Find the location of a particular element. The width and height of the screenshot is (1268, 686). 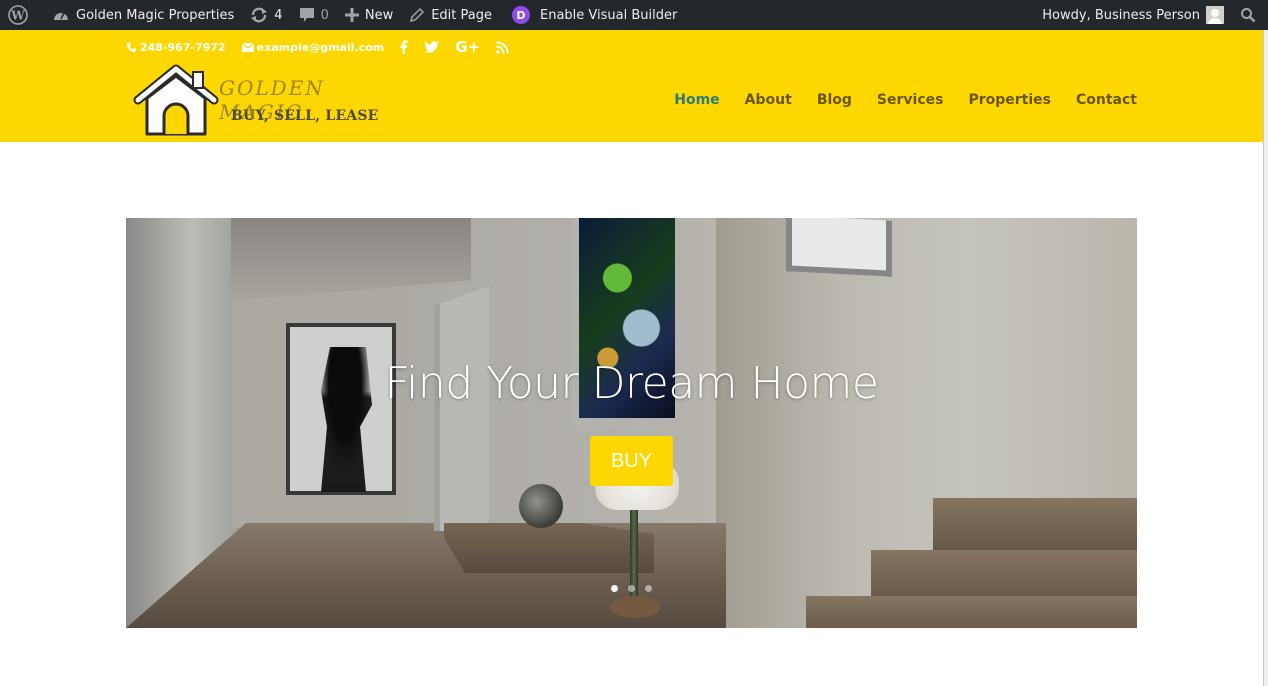

edit-page-link: Edit Page is located at coordinates (450, 15).